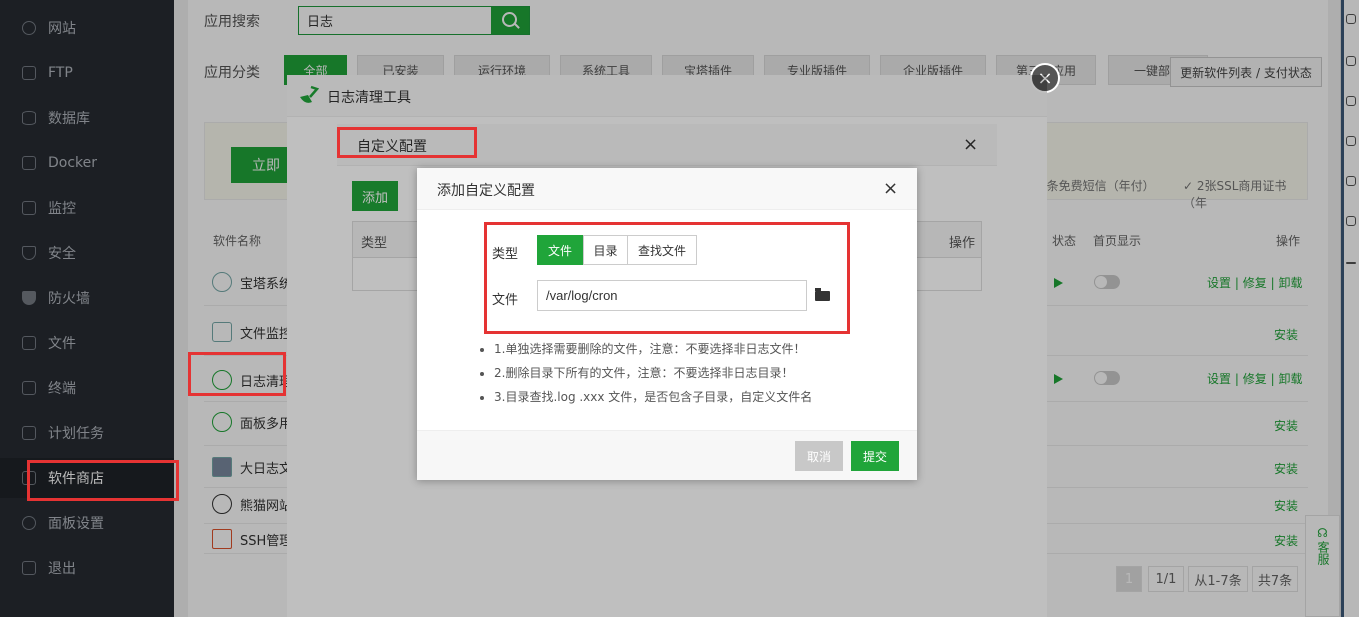 The width and height of the screenshot is (1359, 617). I want to click on close-icon: ×, so click(890, 188).